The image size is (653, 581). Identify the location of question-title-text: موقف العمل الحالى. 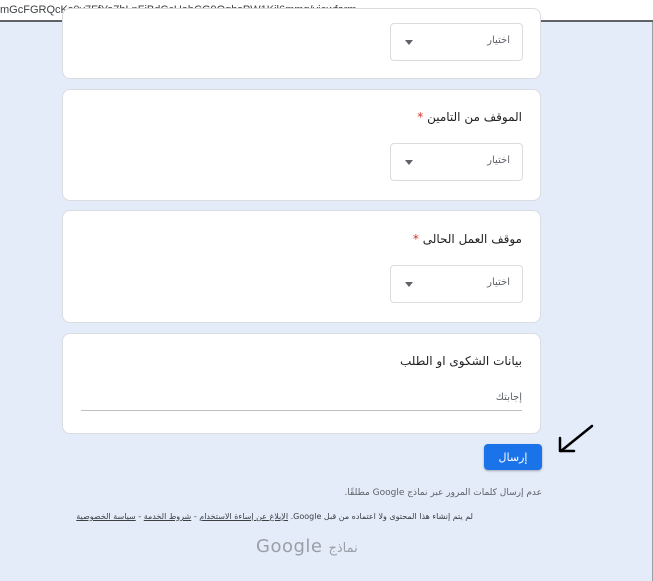
(472, 239).